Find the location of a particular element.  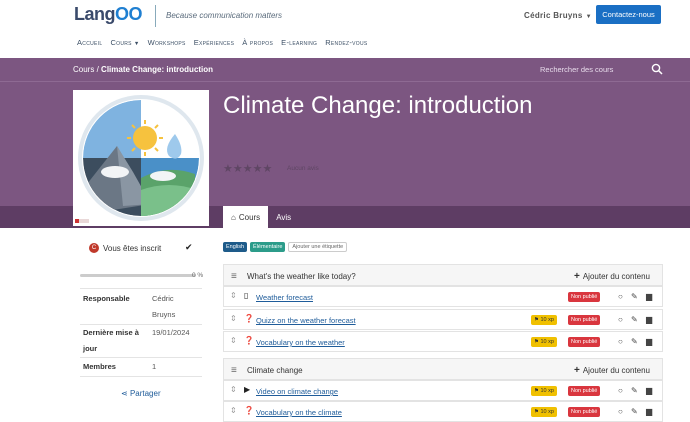

rating-text: Aucun avis is located at coordinates (303, 168).